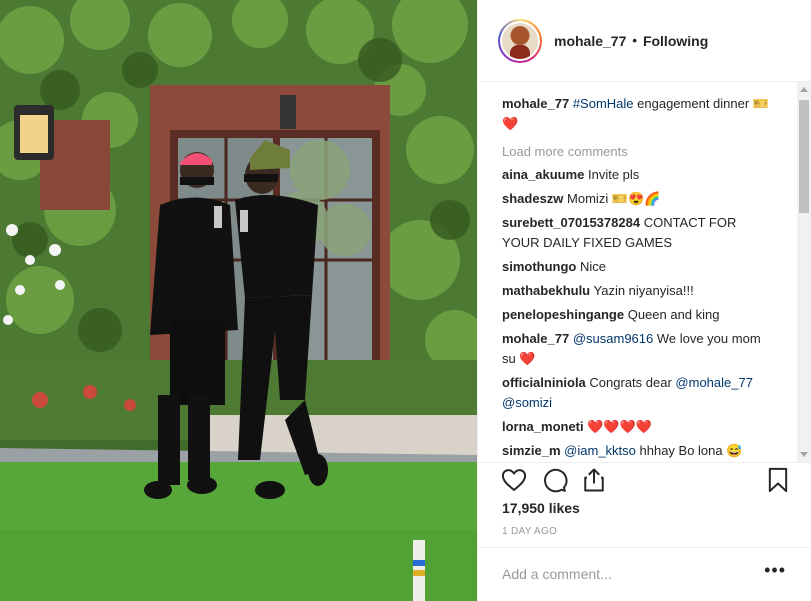 The image size is (811, 601). I want to click on add-comment-bar: Add a comment... •••, so click(644, 574).